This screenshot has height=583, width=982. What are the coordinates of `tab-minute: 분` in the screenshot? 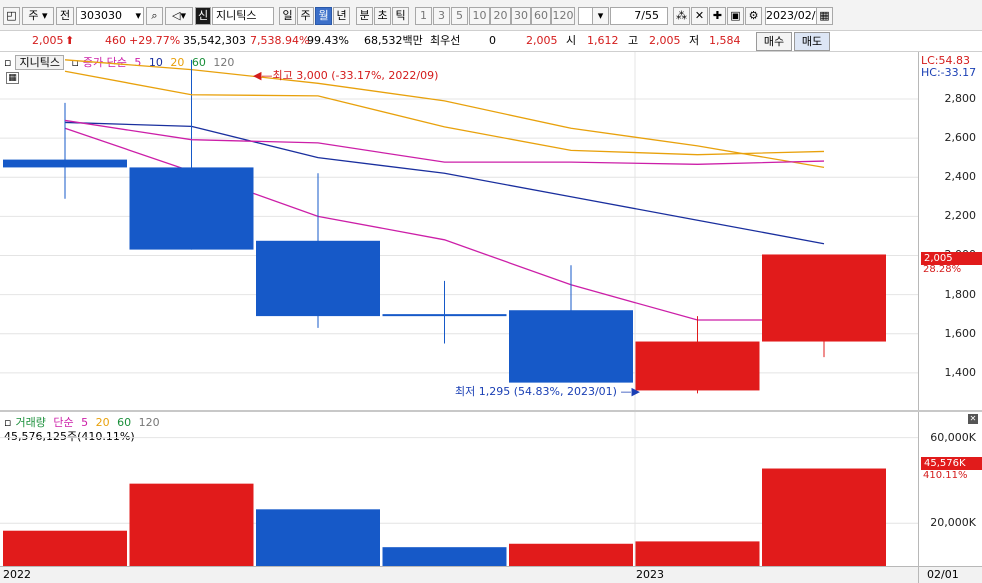 It's located at (364, 16).